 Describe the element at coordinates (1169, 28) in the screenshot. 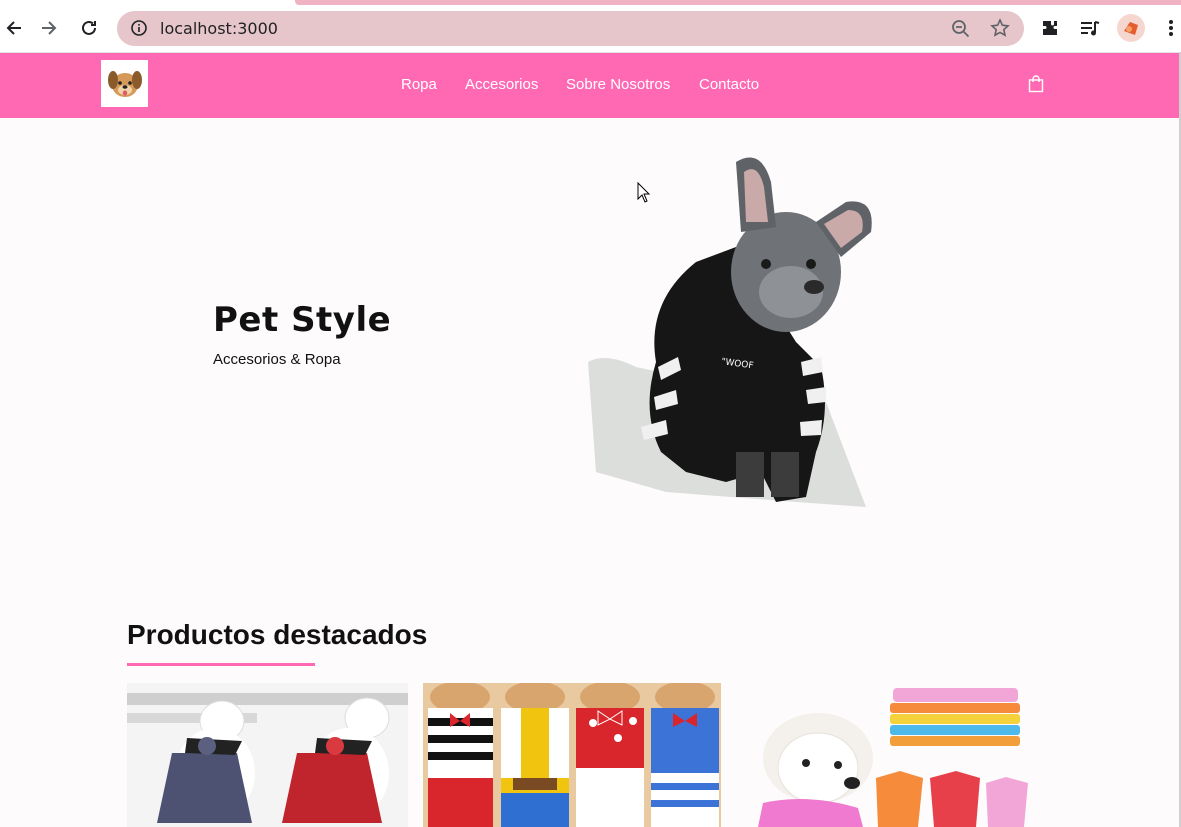

I see `more-menu-icon` at that location.